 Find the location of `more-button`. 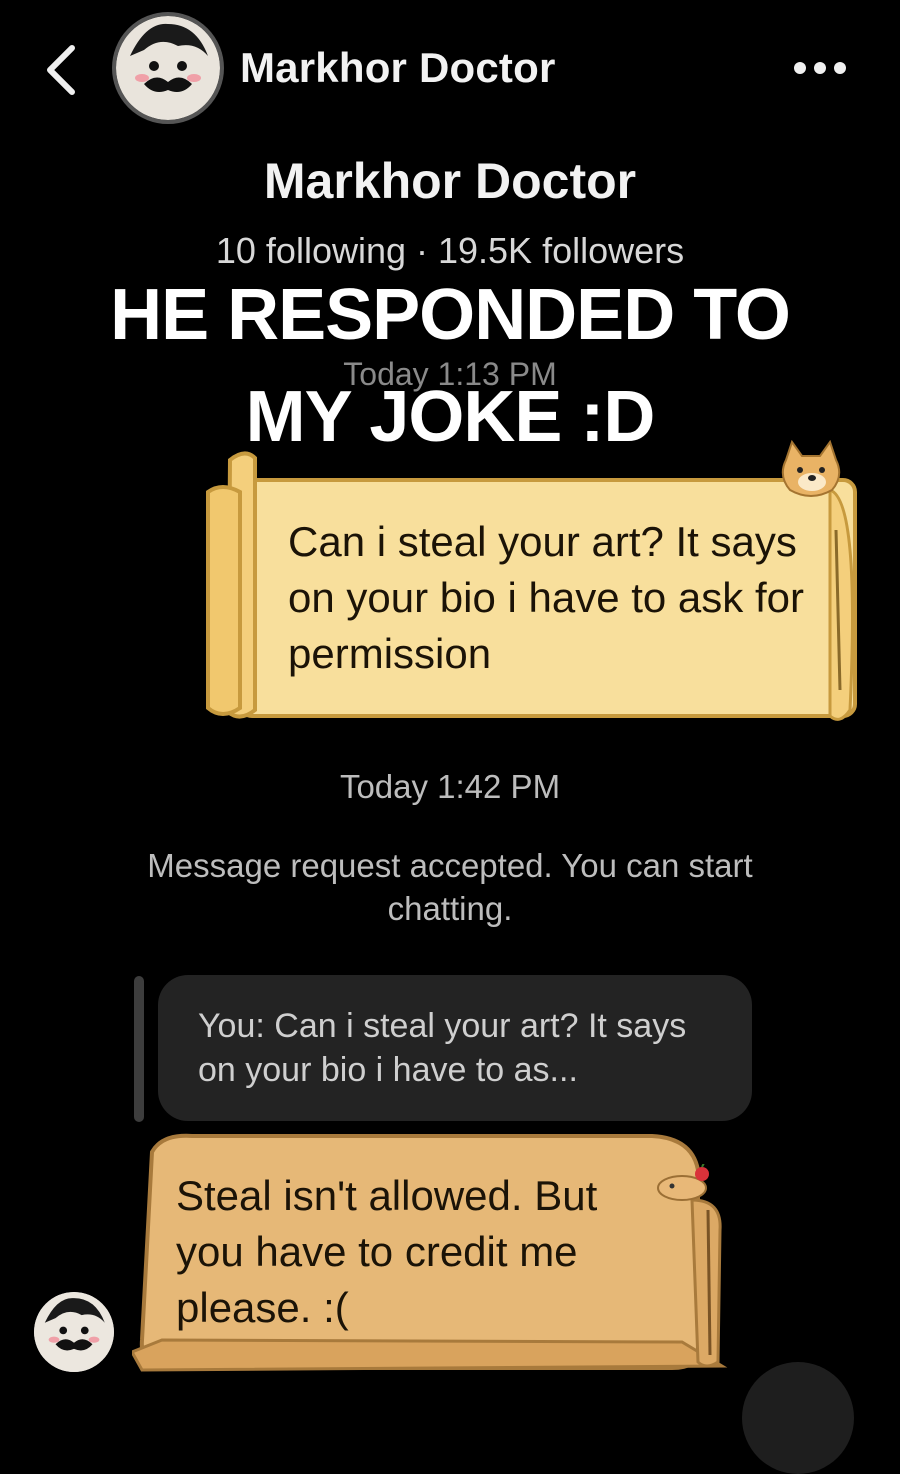

more-button is located at coordinates (822, 68).